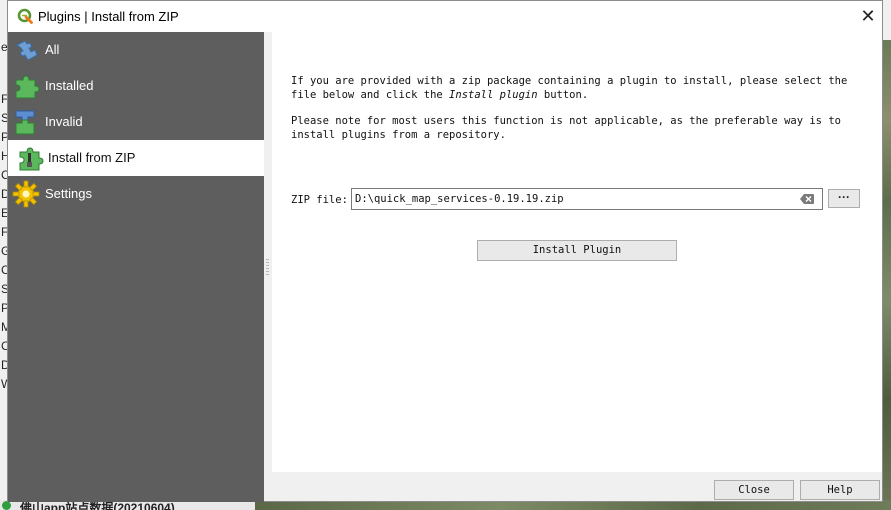  What do you see at coordinates (6, 505) in the screenshot?
I see `layer-visible-icon` at bounding box center [6, 505].